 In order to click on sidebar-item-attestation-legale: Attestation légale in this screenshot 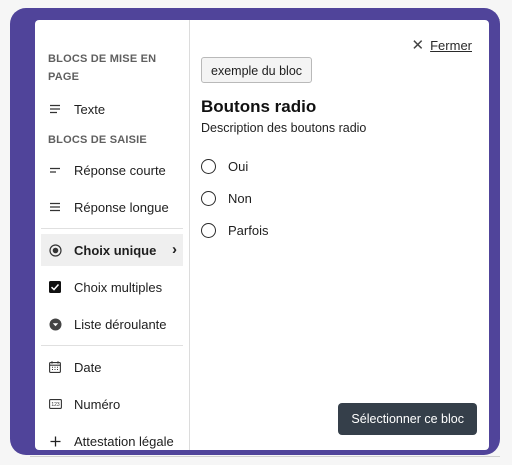, I will do `click(112, 437)`.